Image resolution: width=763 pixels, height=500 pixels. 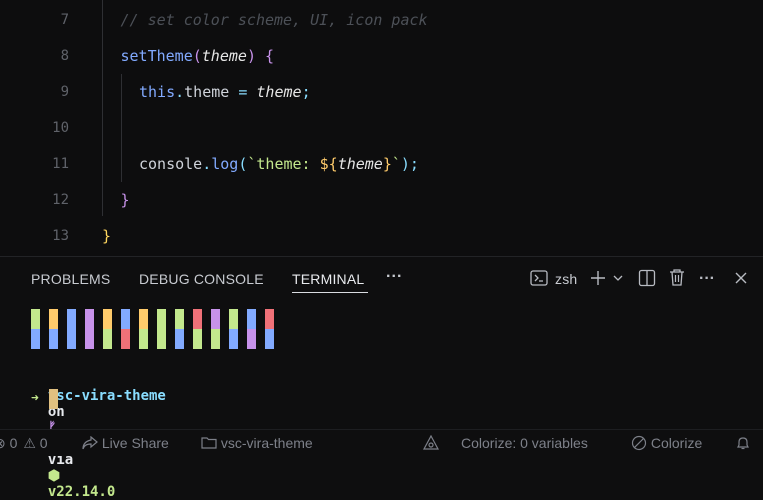 What do you see at coordinates (524, 443) in the screenshot?
I see `colorize-variables-status: Colorize: 0 variables` at bounding box center [524, 443].